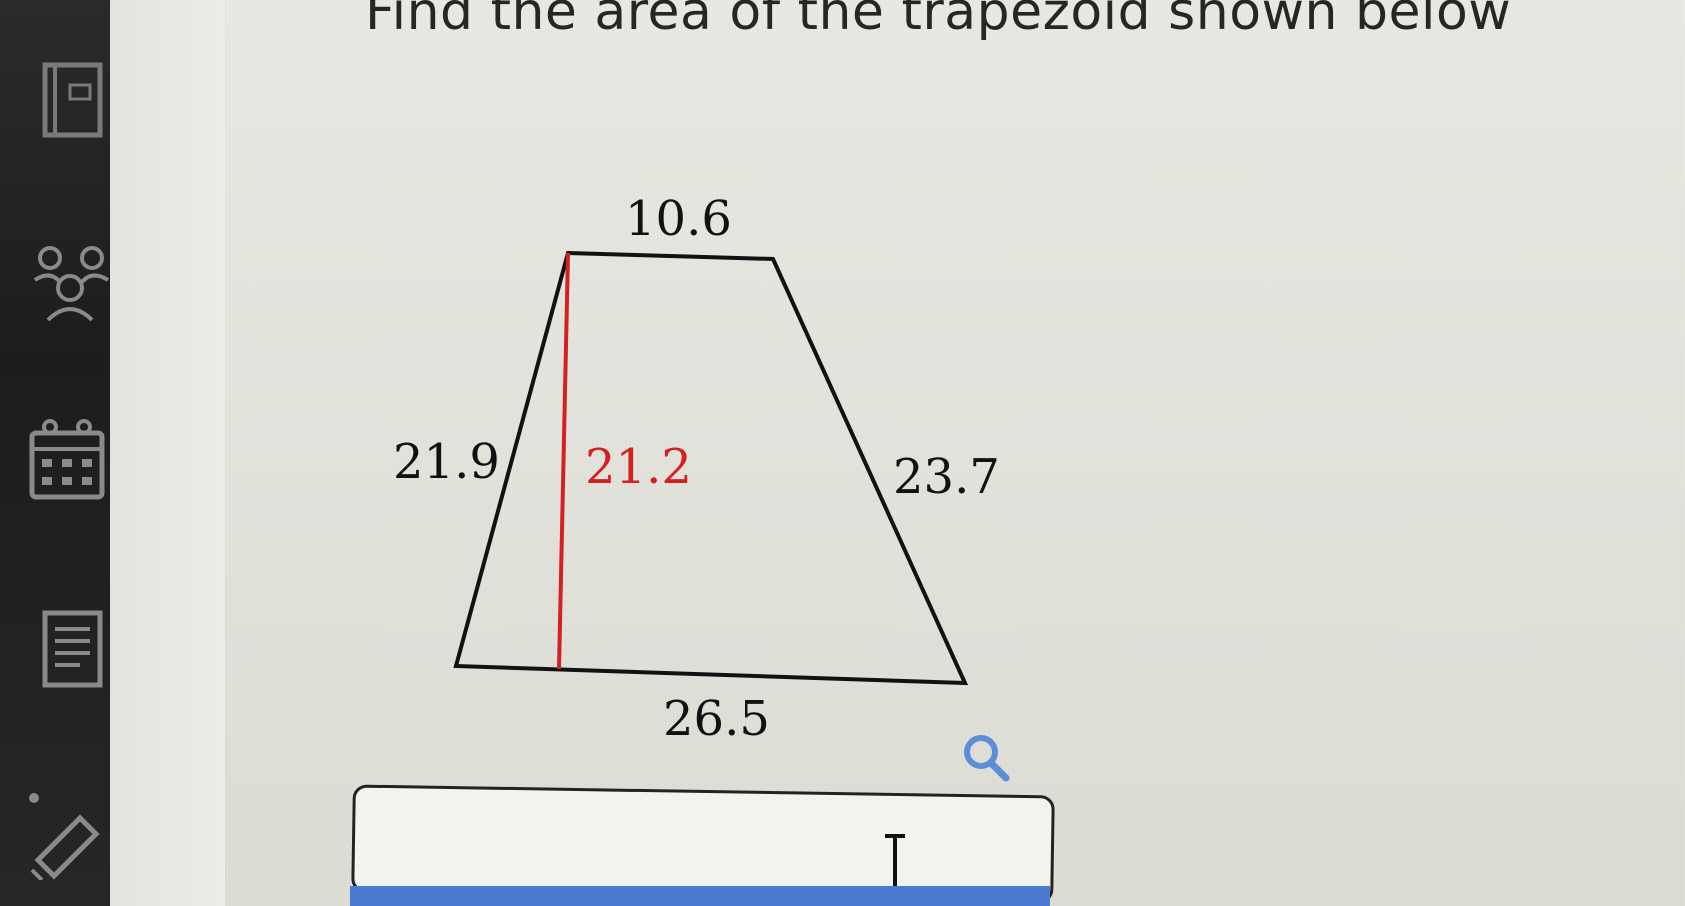  Describe the element at coordinates (167, 453) in the screenshot. I see `sidebar-gutter` at that location.